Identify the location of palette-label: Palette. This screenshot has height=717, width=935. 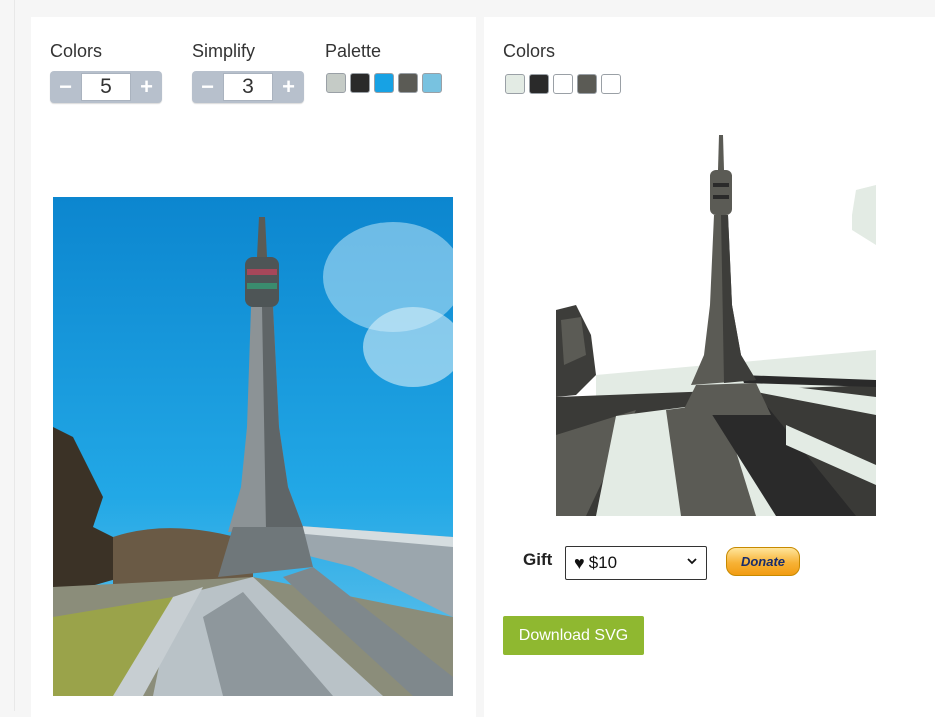
(353, 51).